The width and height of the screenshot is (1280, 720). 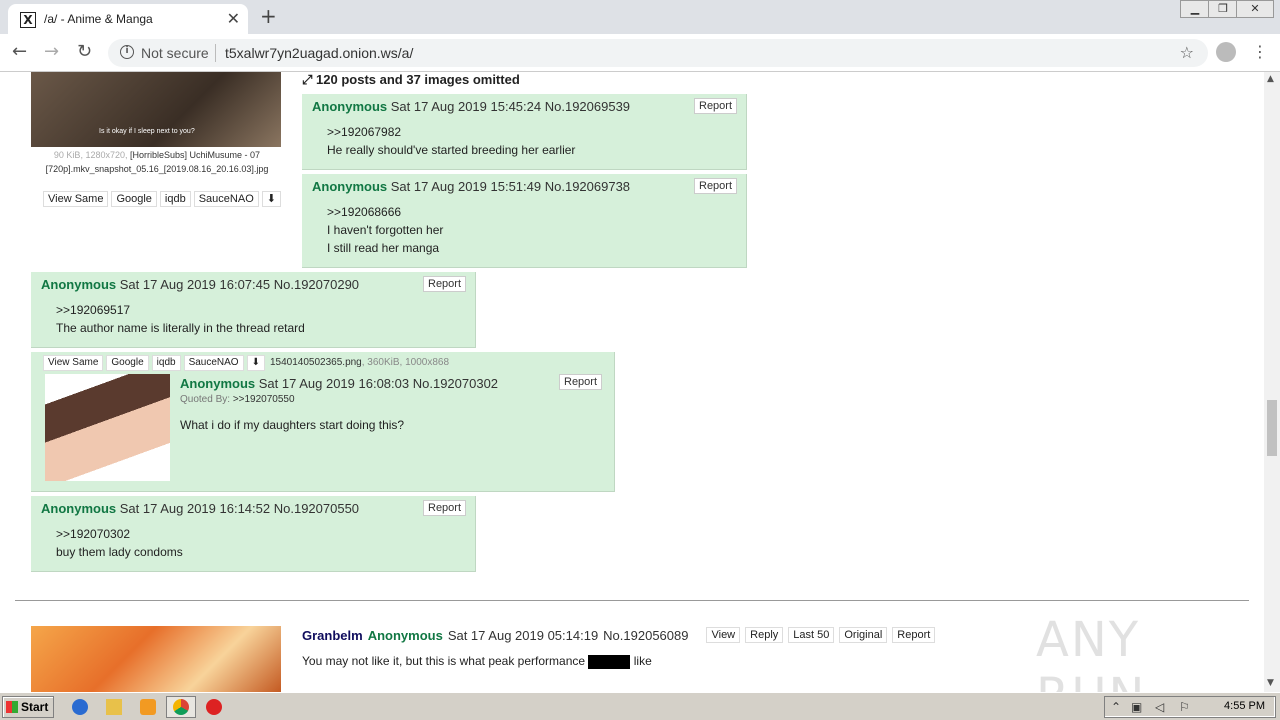 I want to click on minimize-button: ▁, so click(x=1195, y=9).